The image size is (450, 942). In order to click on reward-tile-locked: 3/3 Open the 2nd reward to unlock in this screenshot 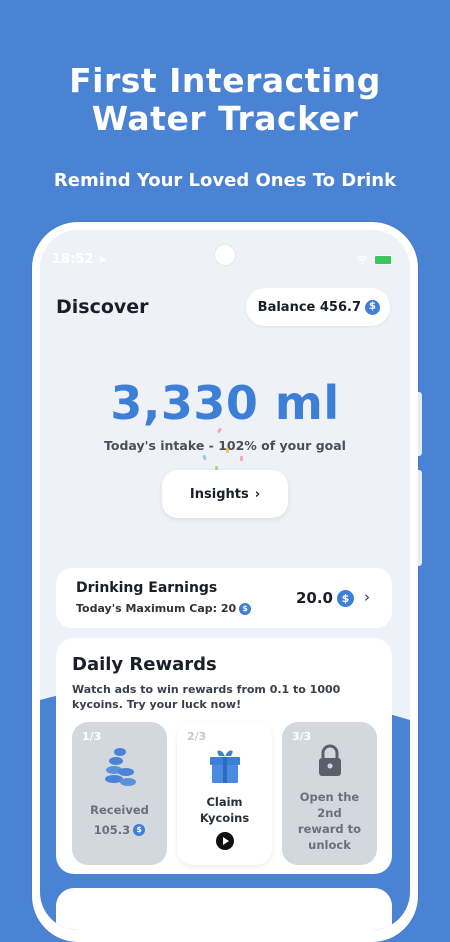, I will do `click(329, 793)`.